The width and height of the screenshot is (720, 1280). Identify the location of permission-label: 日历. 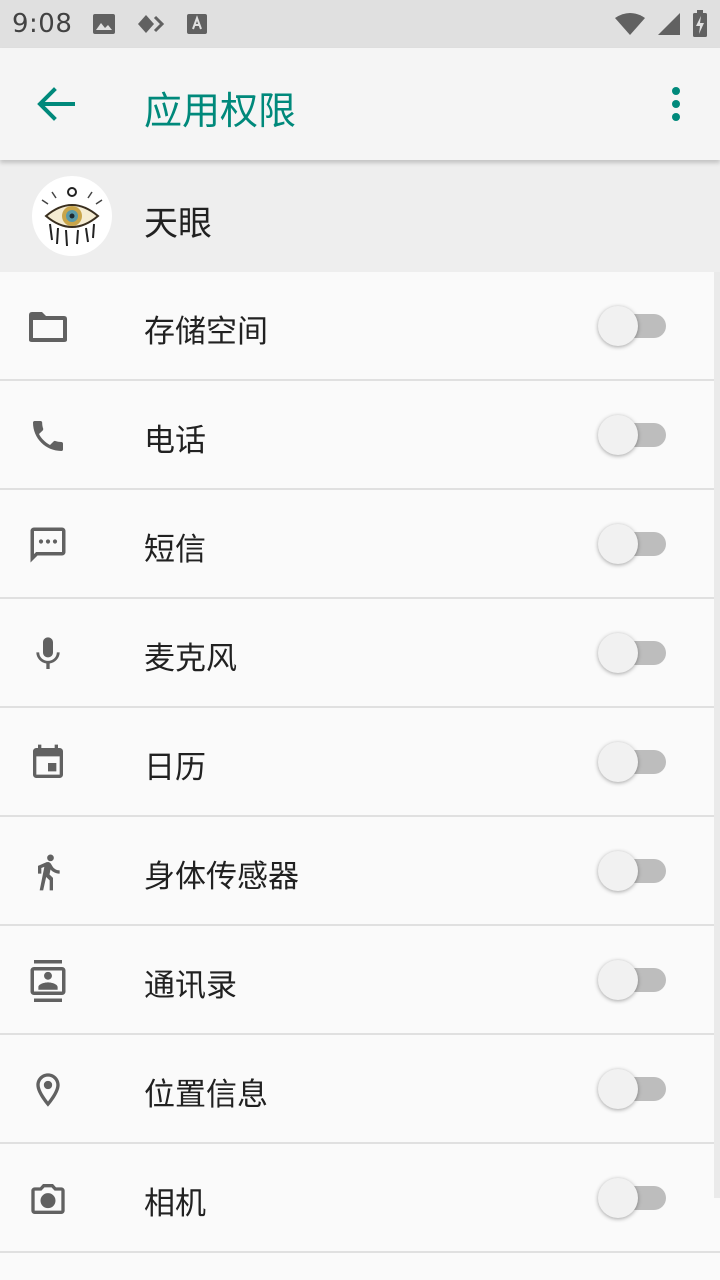
(175, 768).